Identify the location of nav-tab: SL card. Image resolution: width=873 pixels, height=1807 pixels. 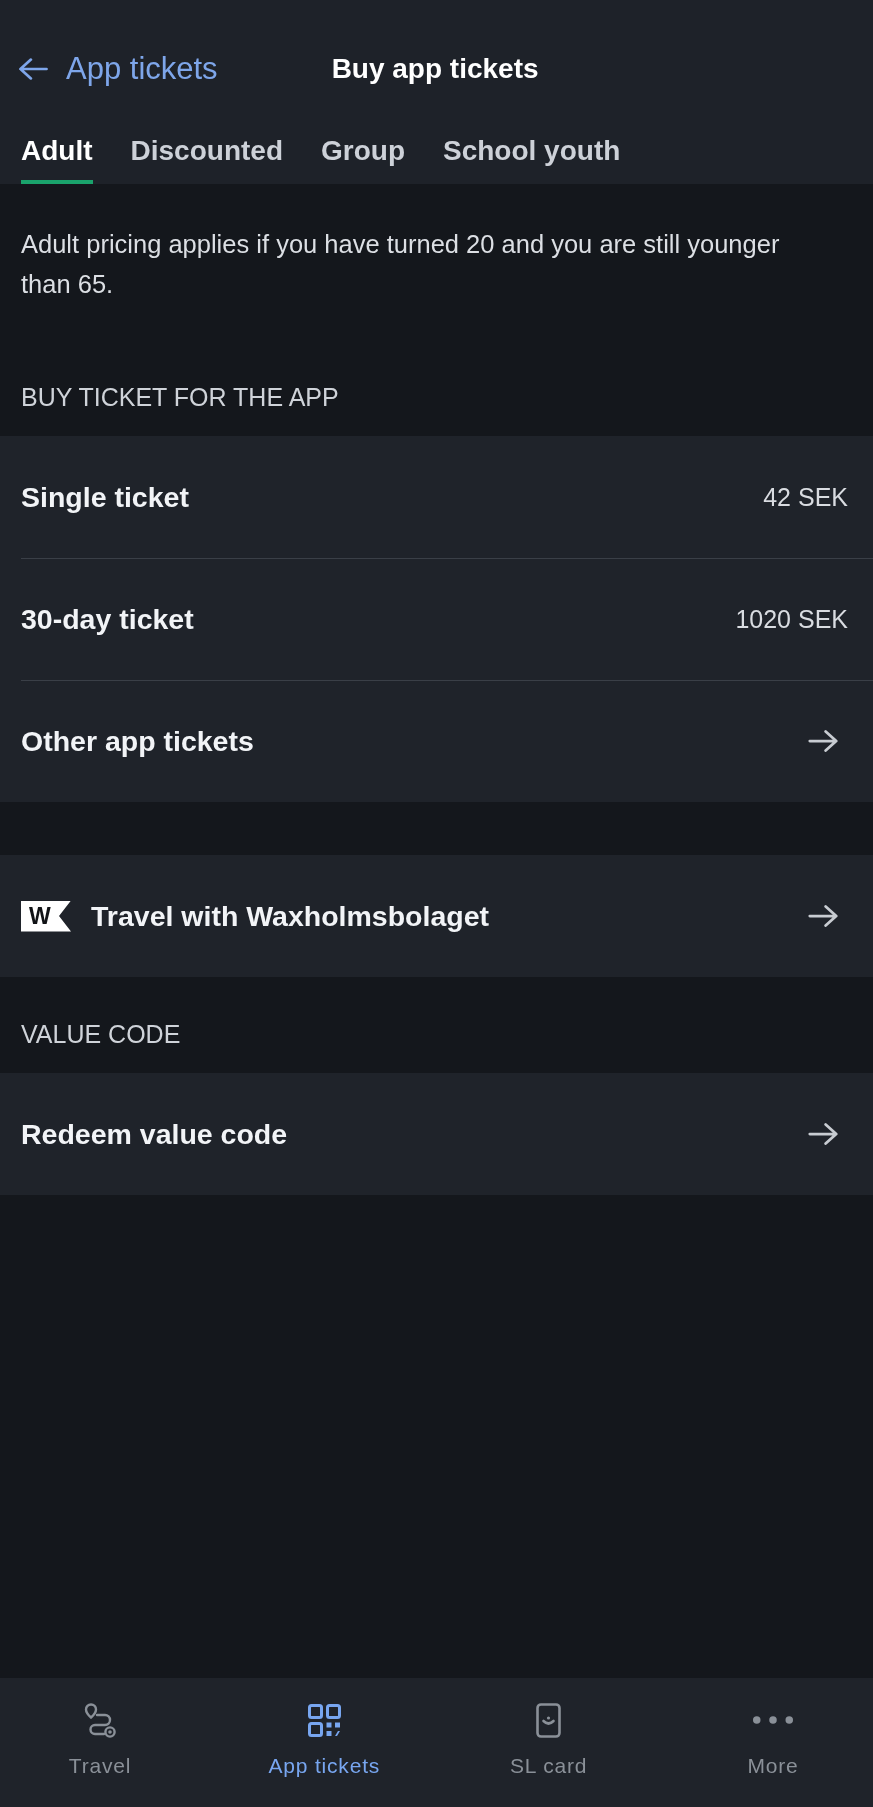
(548, 1741).